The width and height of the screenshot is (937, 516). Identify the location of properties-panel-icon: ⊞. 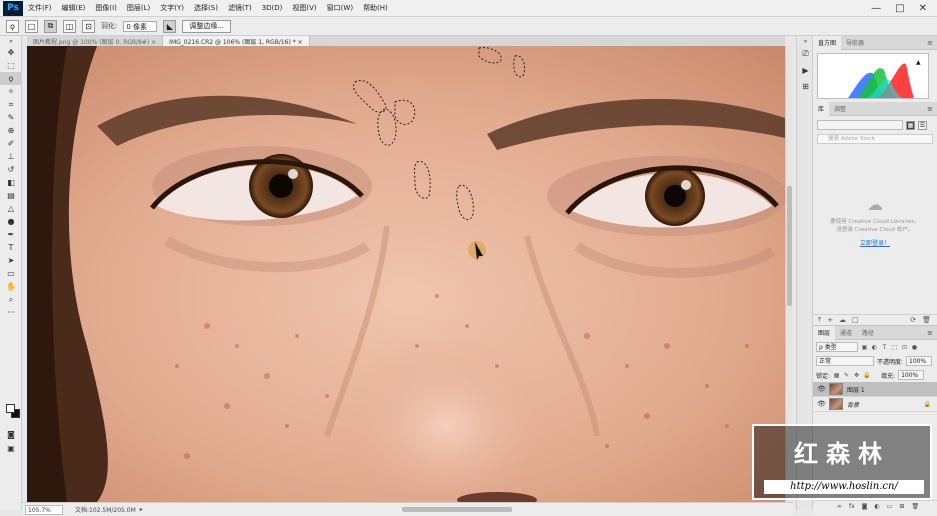
(805, 86).